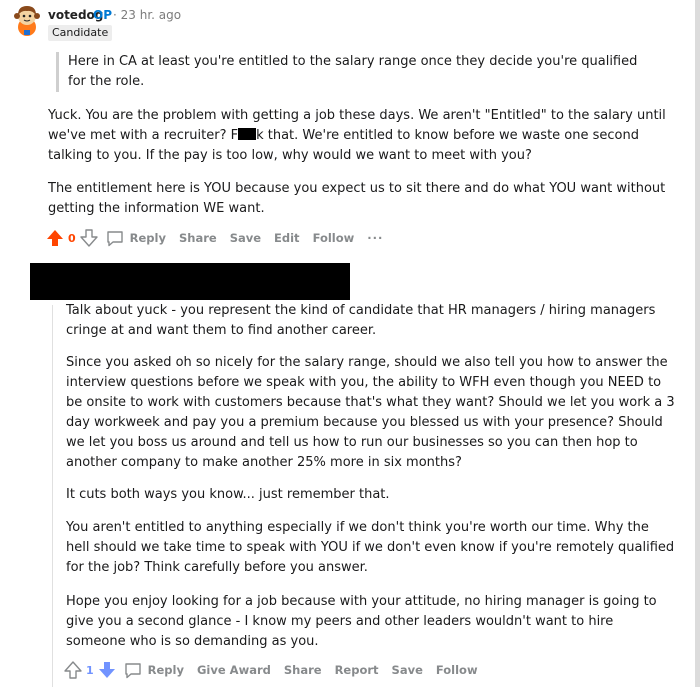 This screenshot has width=700, height=687. I want to click on report-button: Report, so click(357, 670).